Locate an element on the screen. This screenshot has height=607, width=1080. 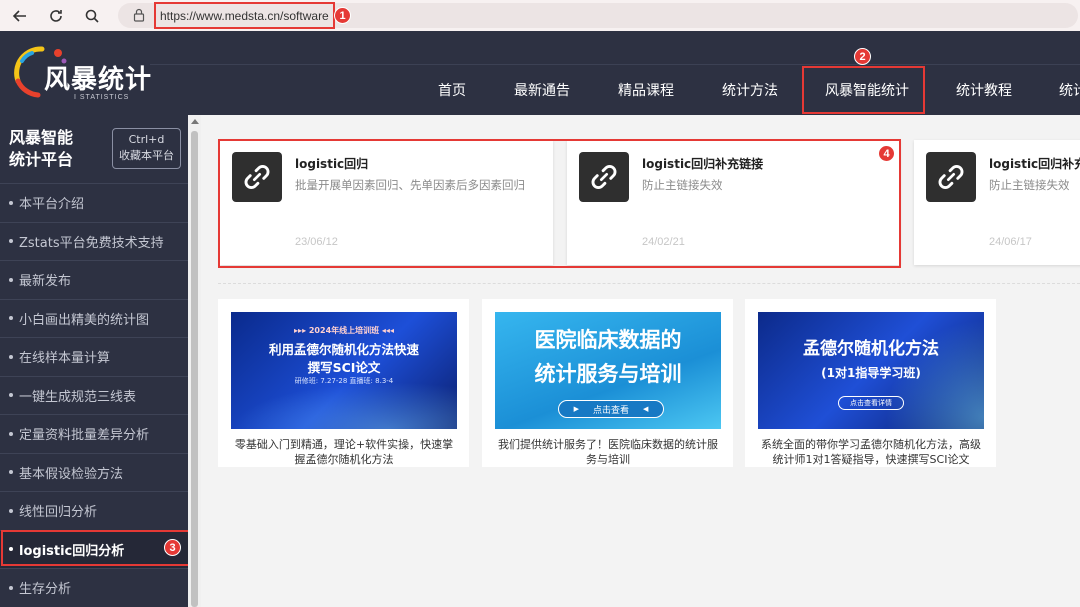
link-icon is located at coordinates (951, 177).